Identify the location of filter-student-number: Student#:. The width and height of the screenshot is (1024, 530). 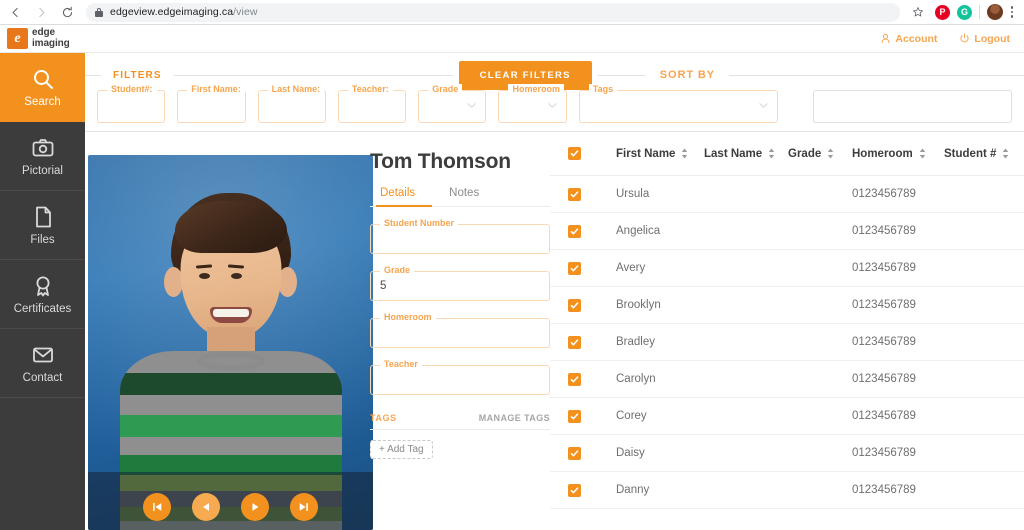
(131, 103).